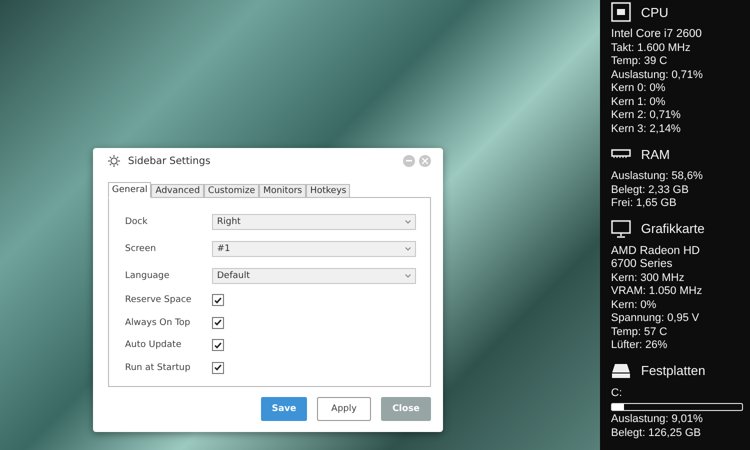 The height and width of the screenshot is (450, 750). I want to click on stat-text: Temp: 39 C, so click(639, 61).